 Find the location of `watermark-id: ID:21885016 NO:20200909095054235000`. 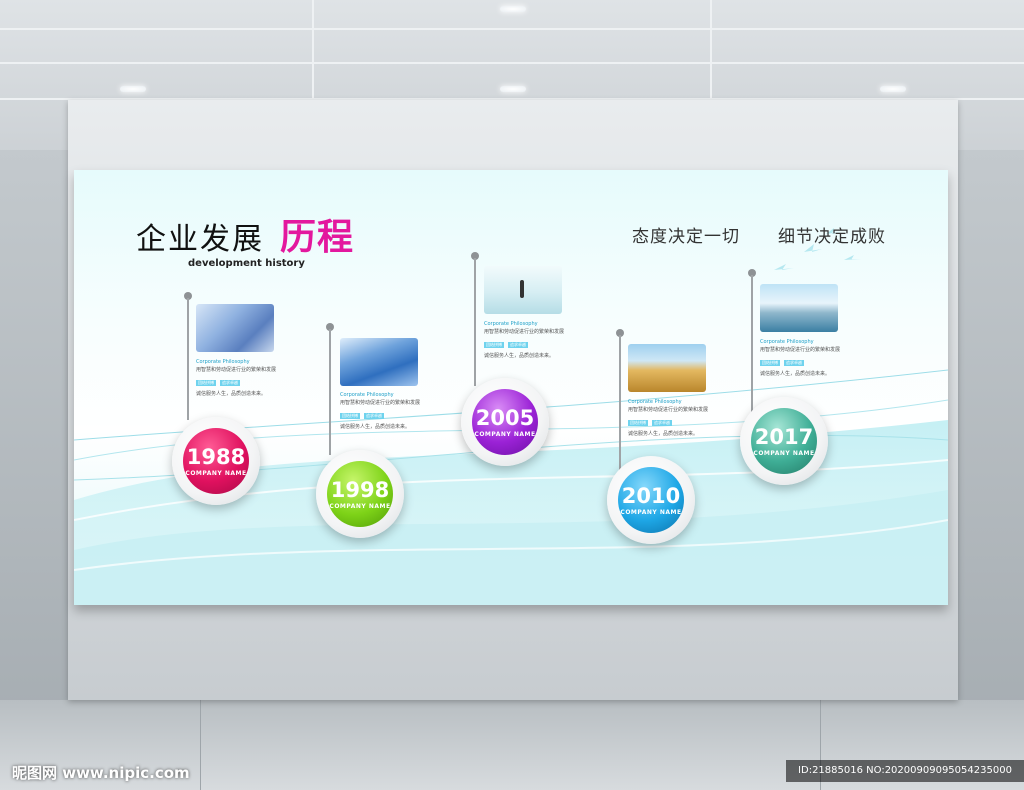

watermark-id: ID:21885016 NO:20200909095054235000 is located at coordinates (905, 771).